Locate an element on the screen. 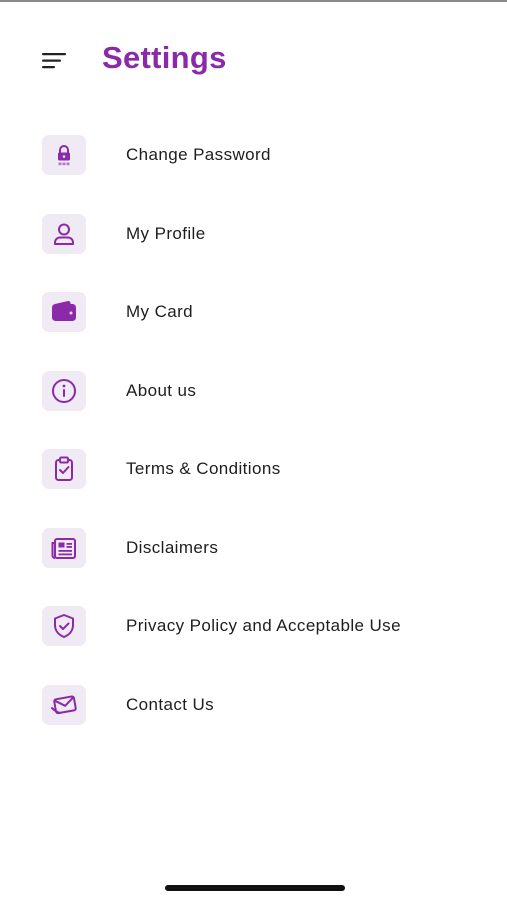 The image size is (507, 900). menu-item-terms-conditions: Terms & Conditions is located at coordinates (253, 468).